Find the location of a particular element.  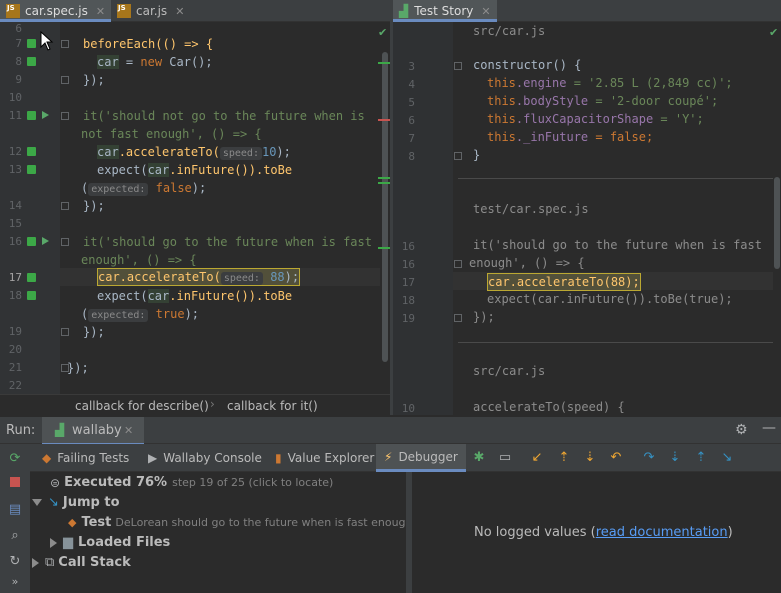

code-text: ( is located at coordinates (85, 314).